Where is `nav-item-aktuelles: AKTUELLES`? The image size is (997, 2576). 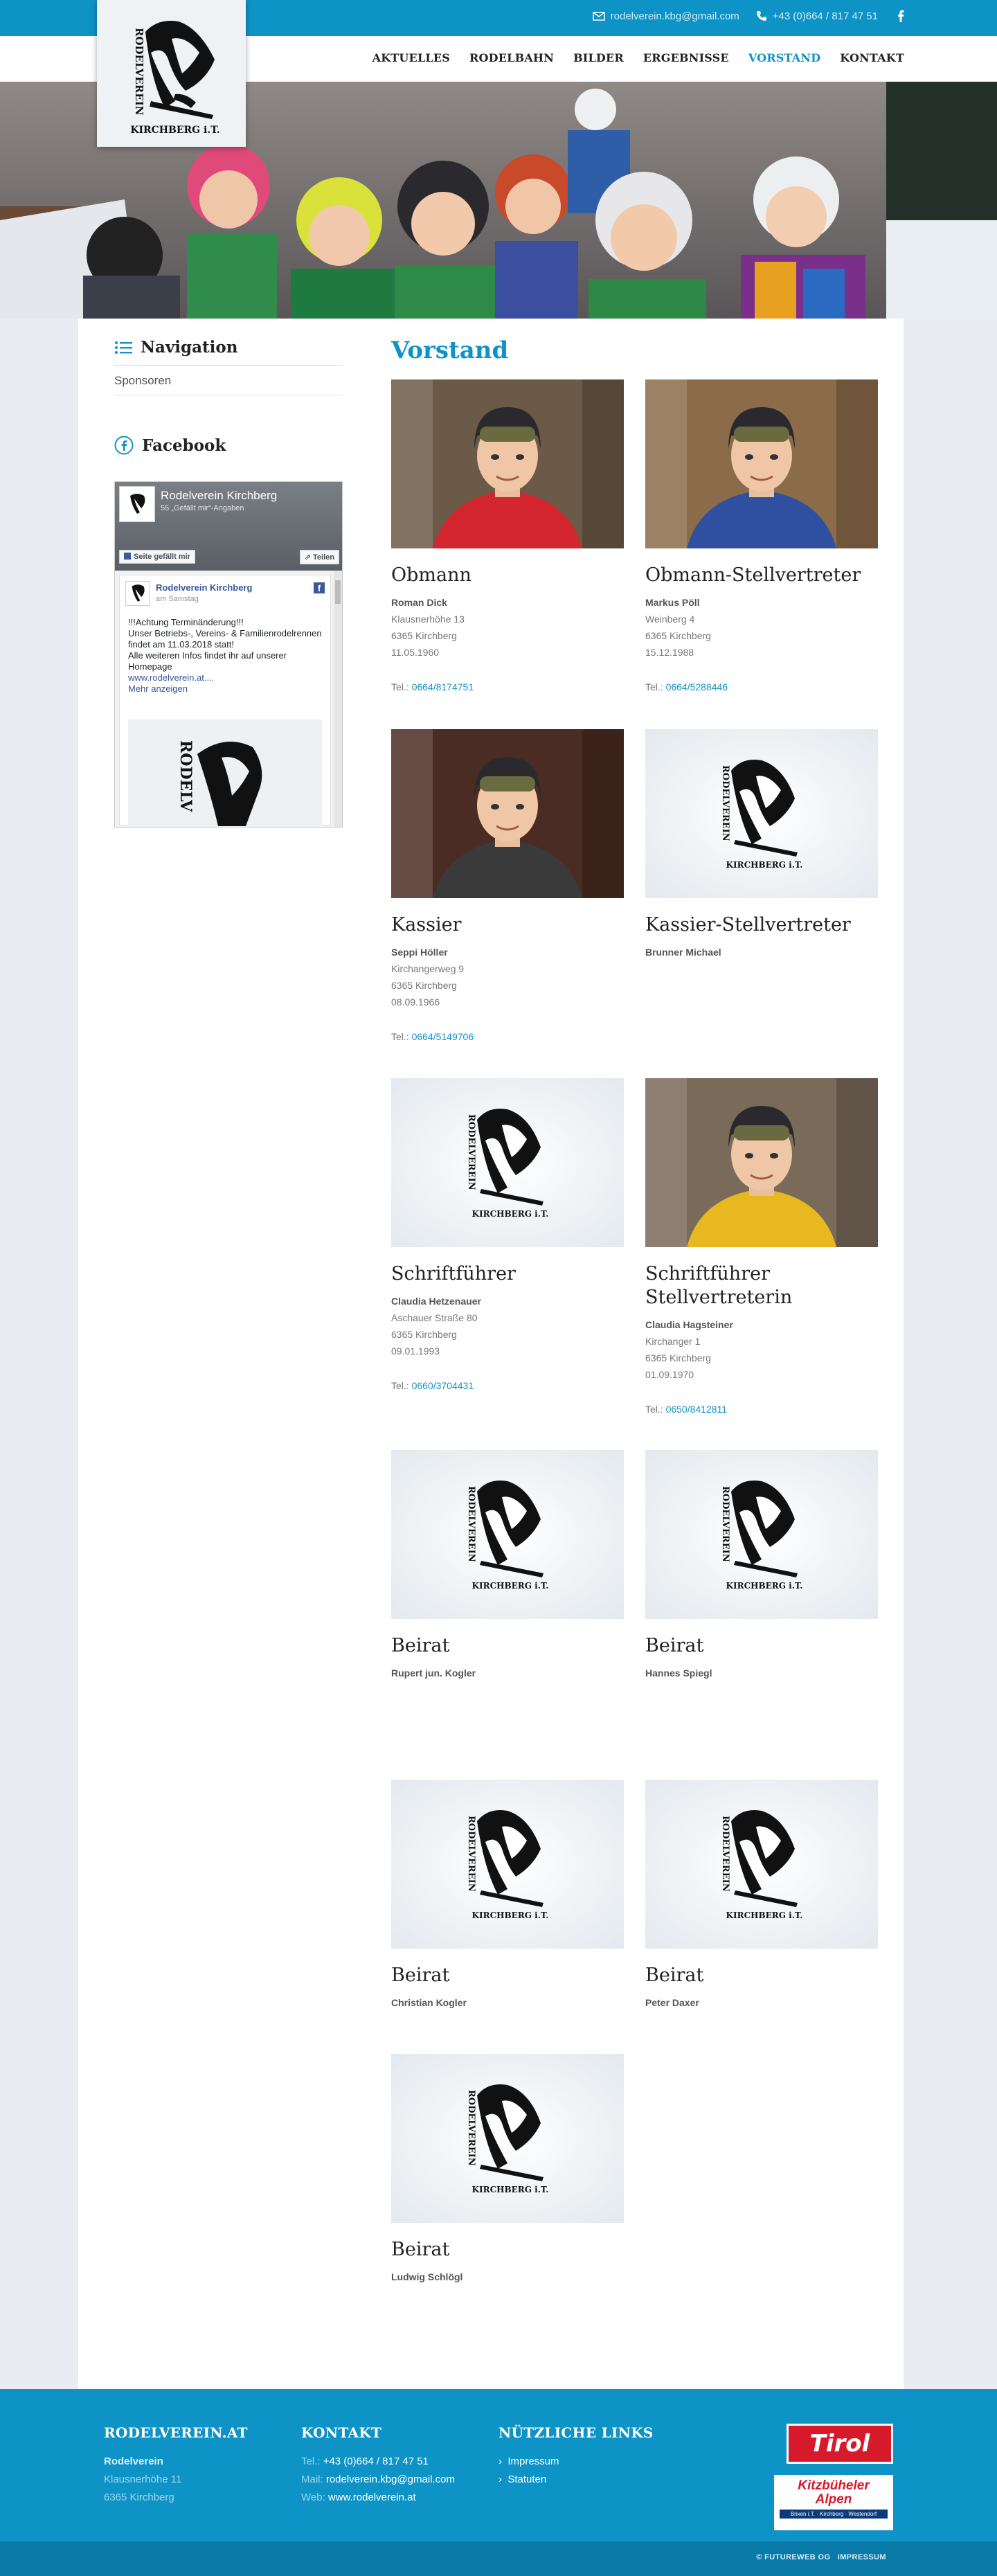 nav-item-aktuelles: AKTUELLES is located at coordinates (411, 58).